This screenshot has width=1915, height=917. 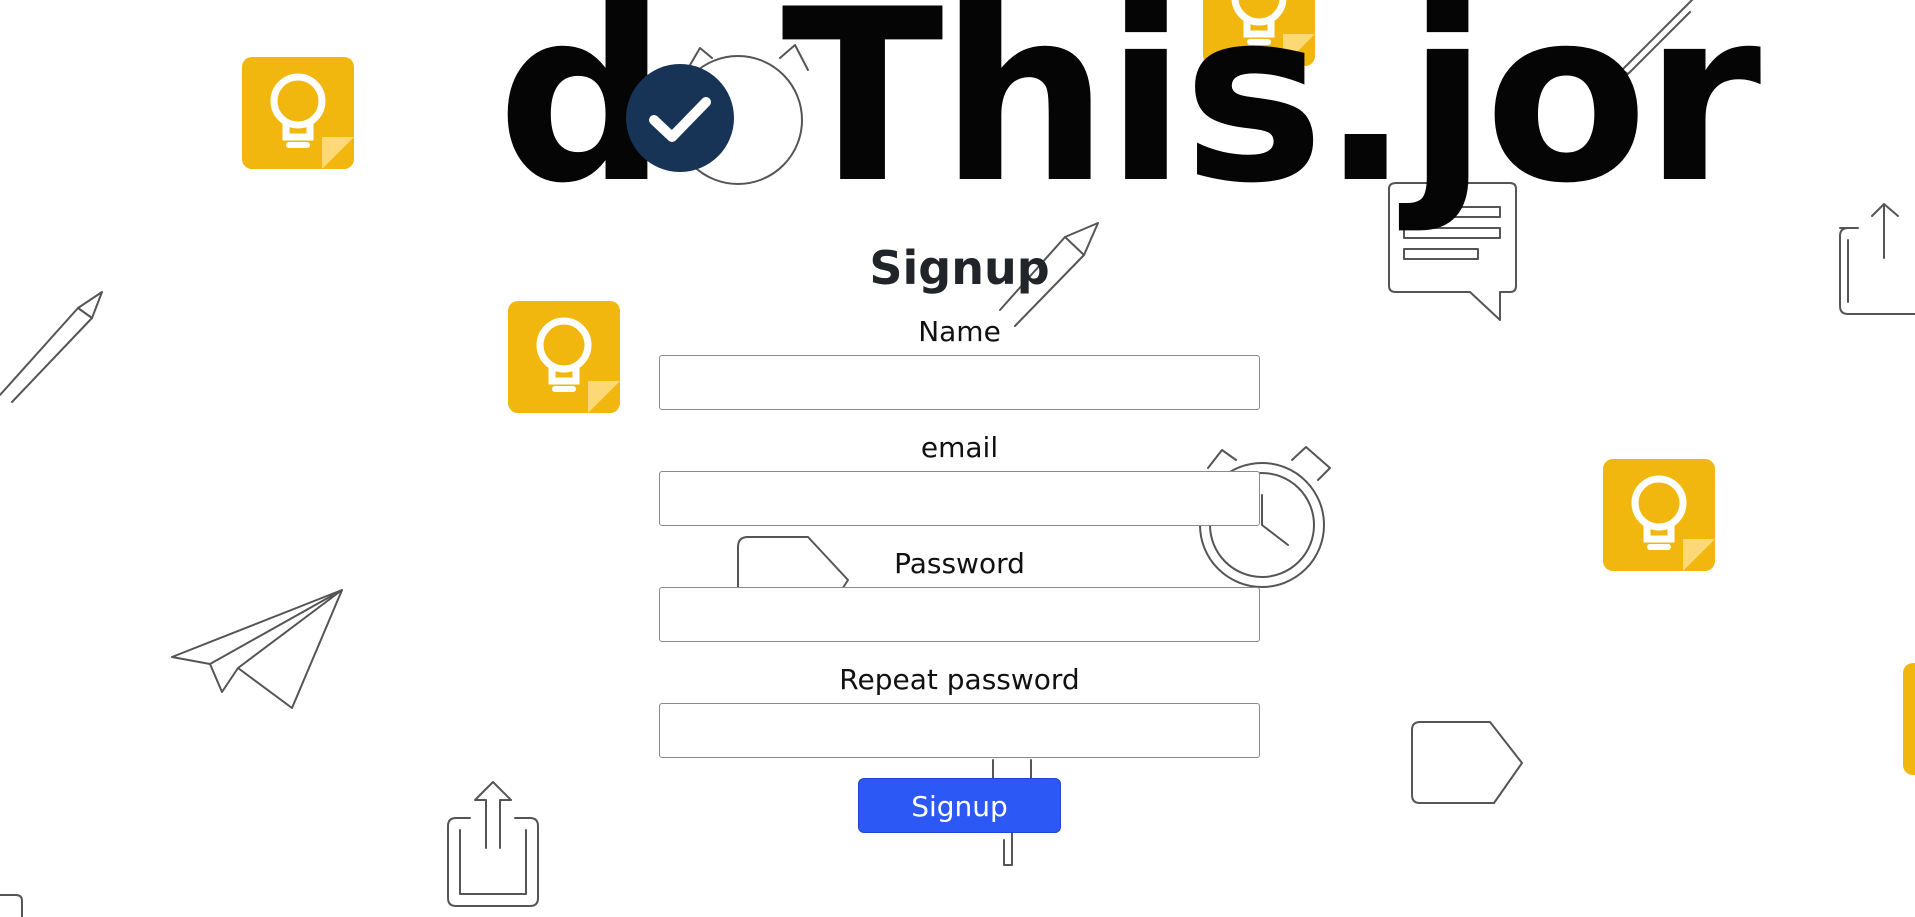 I want to click on password-label: Password, so click(x=959, y=563).